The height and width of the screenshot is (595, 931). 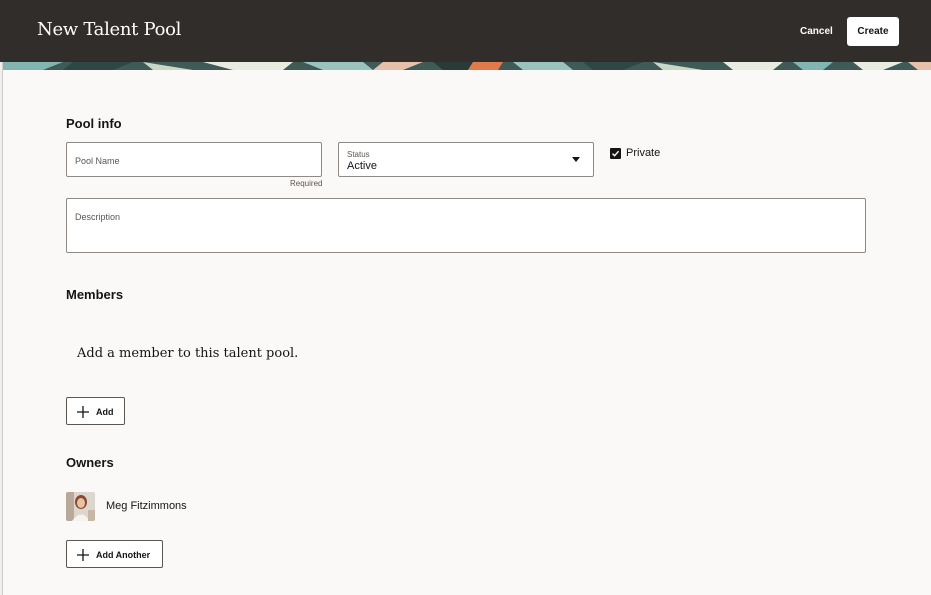 I want to click on status-select: Status Active, so click(x=466, y=159).